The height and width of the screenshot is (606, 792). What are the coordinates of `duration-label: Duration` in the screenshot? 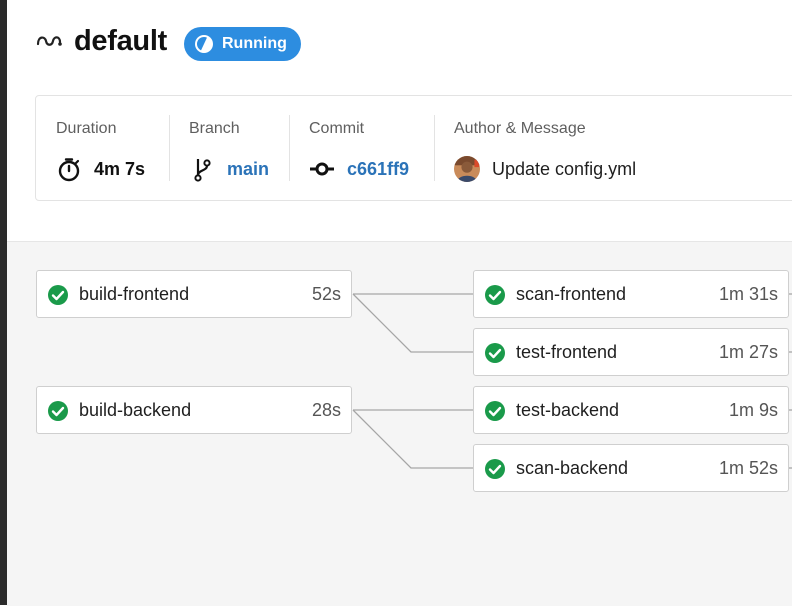 It's located at (86, 128).